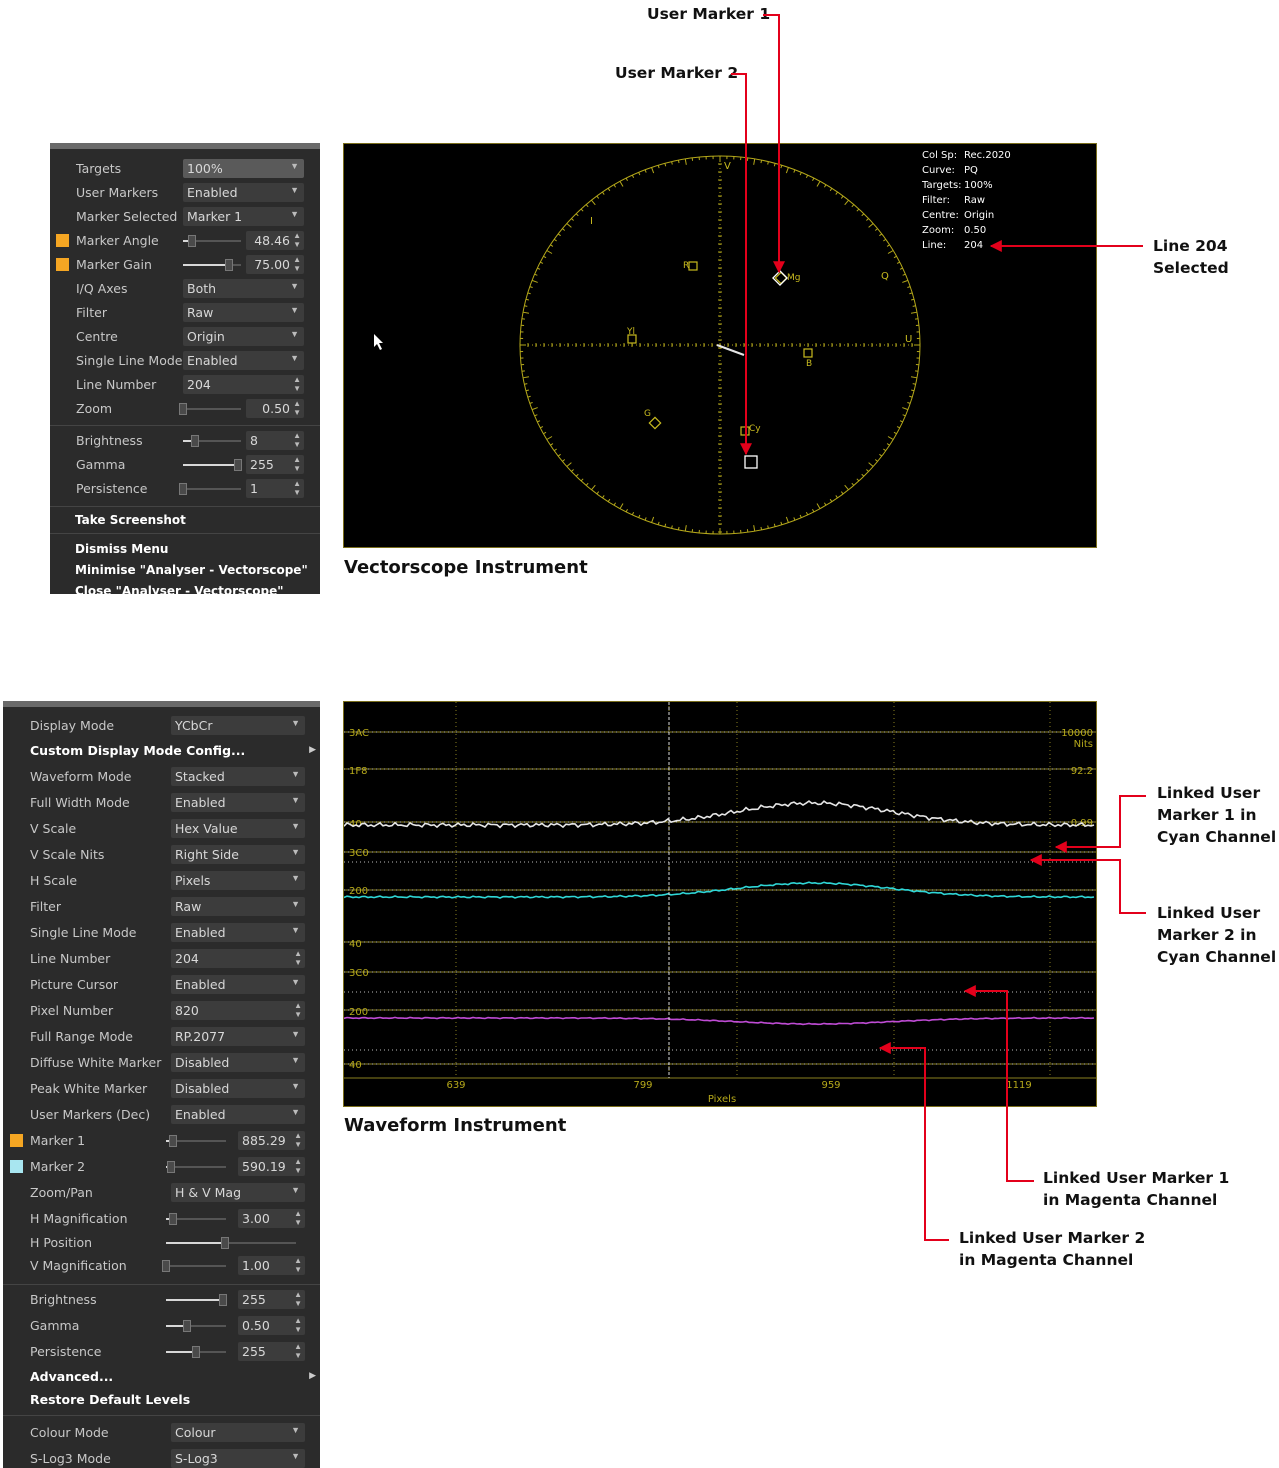  Describe the element at coordinates (161, 1089) in the screenshot. I see `wf-menu-row-peak-white-marker: Peak White Marker Disabled ▼` at that location.